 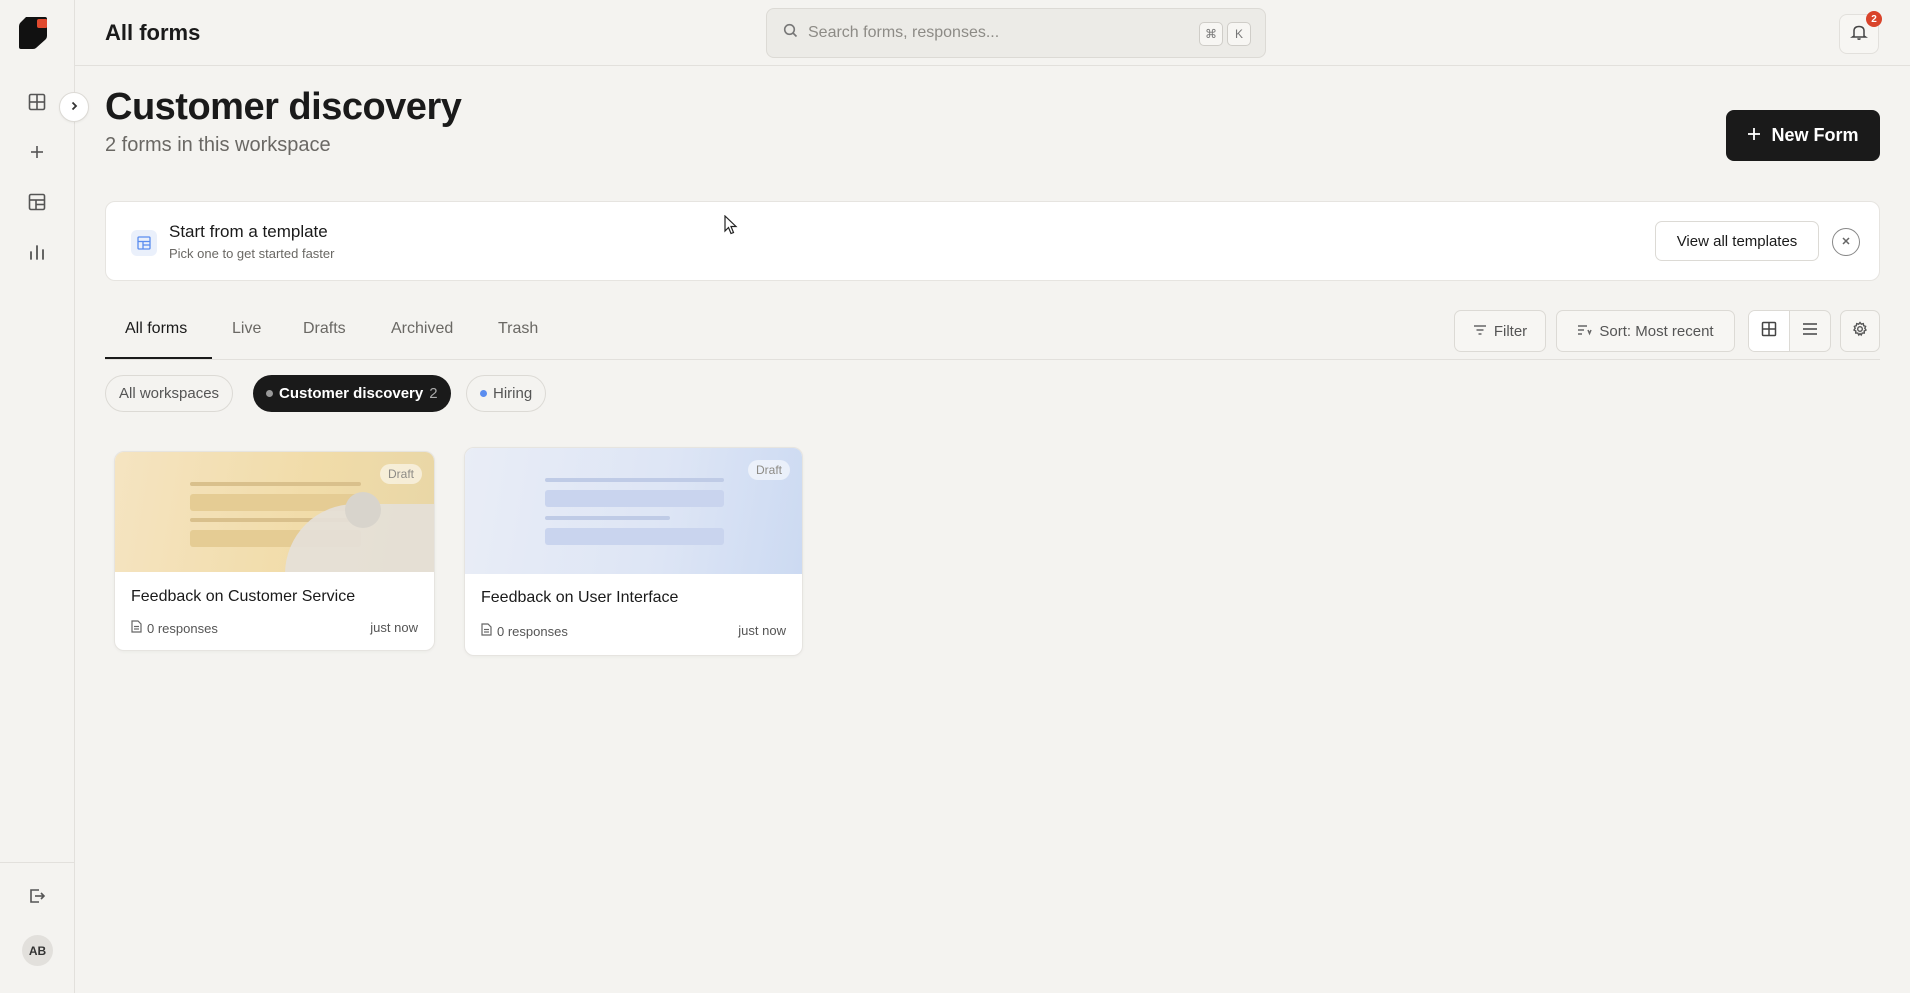 I want to click on filter-icon, so click(x=1480, y=331).